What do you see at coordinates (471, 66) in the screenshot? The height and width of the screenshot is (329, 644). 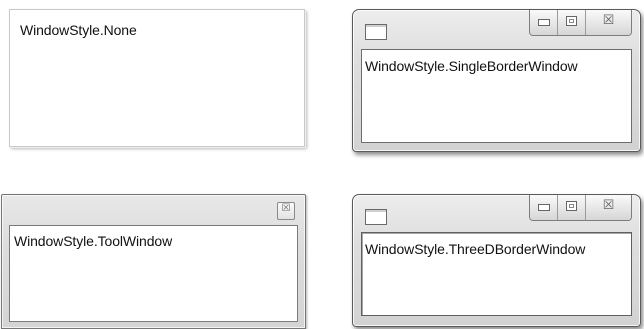 I see `window-label: WindowStyle.SingleBorderWindow` at bounding box center [471, 66].